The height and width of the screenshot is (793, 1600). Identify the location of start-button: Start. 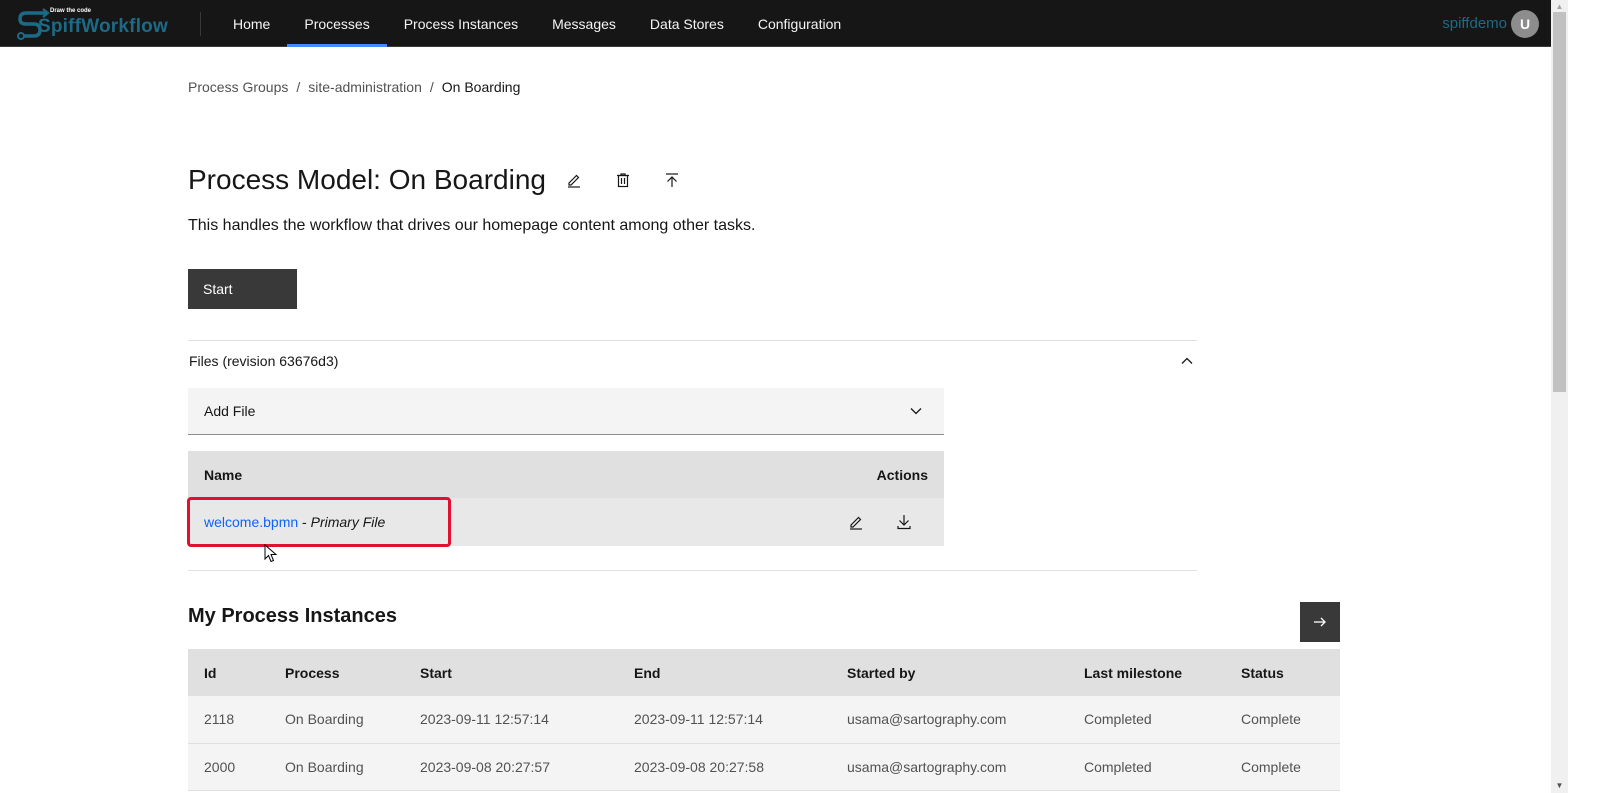
(242, 289).